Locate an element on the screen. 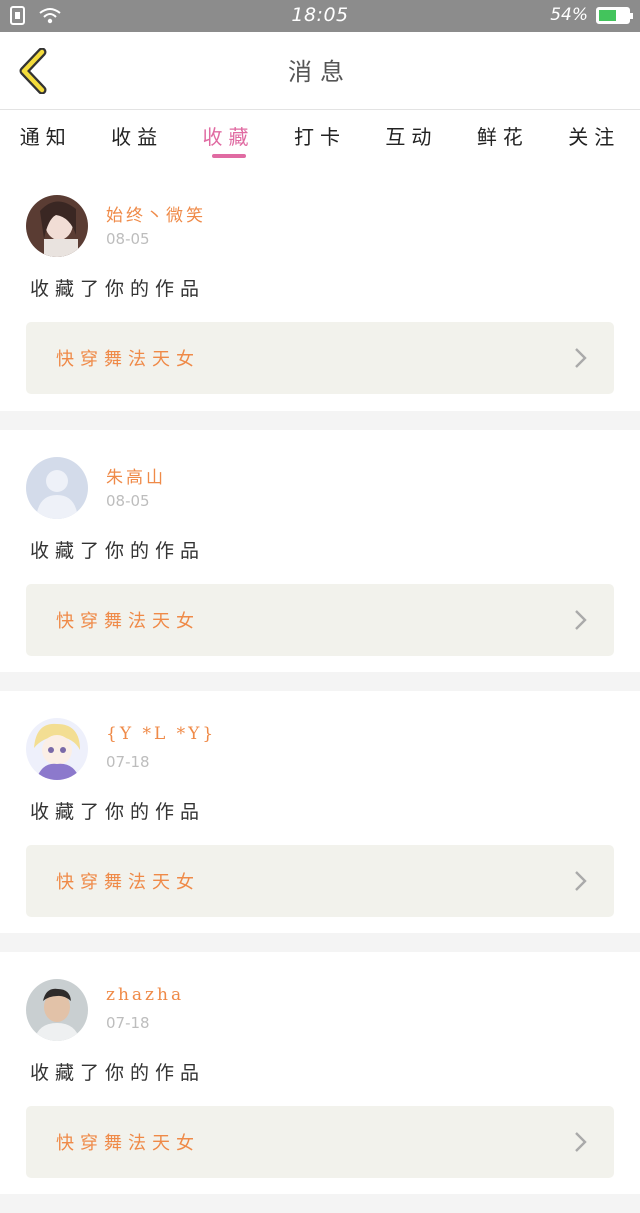 This screenshot has width=640, height=1213. active-tab-indicator is located at coordinates (228, 156).